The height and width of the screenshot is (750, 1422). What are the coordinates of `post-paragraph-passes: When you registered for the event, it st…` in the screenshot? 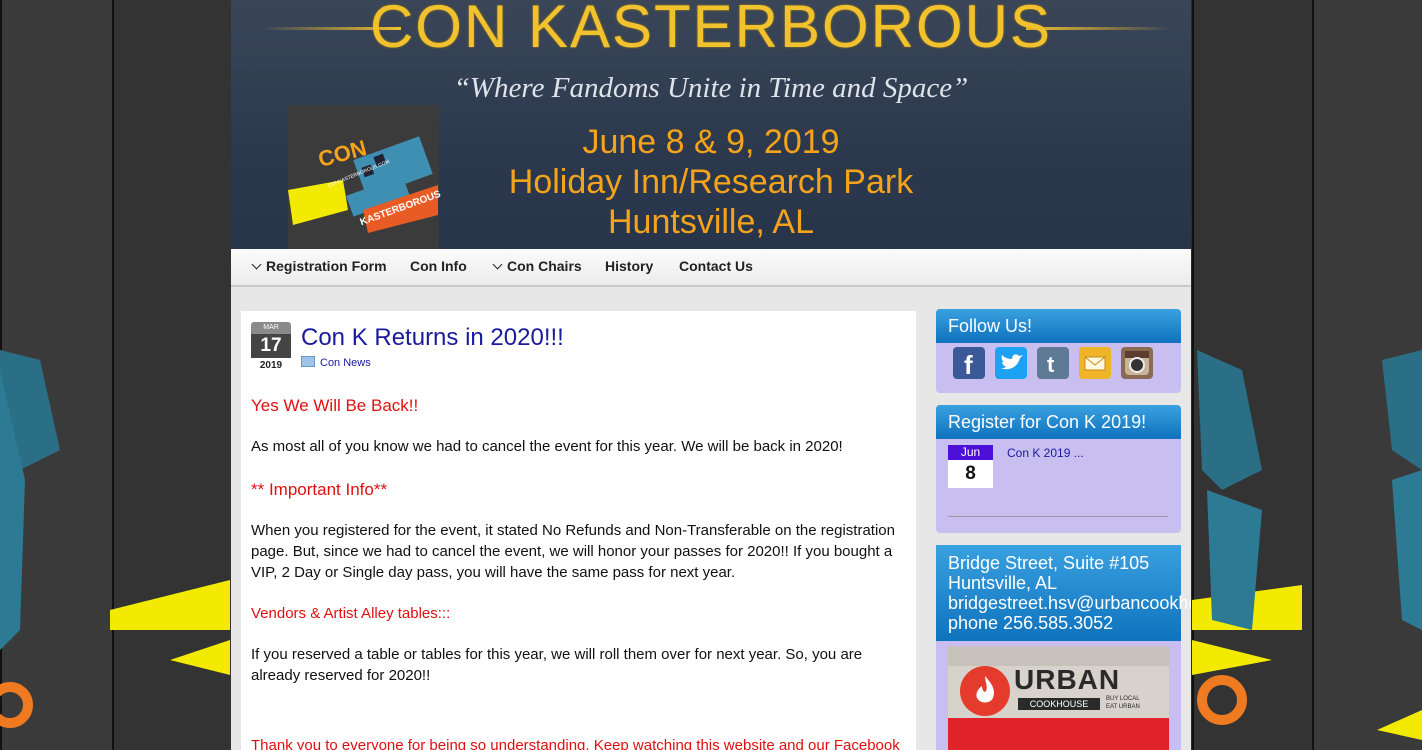 It's located at (573, 551).